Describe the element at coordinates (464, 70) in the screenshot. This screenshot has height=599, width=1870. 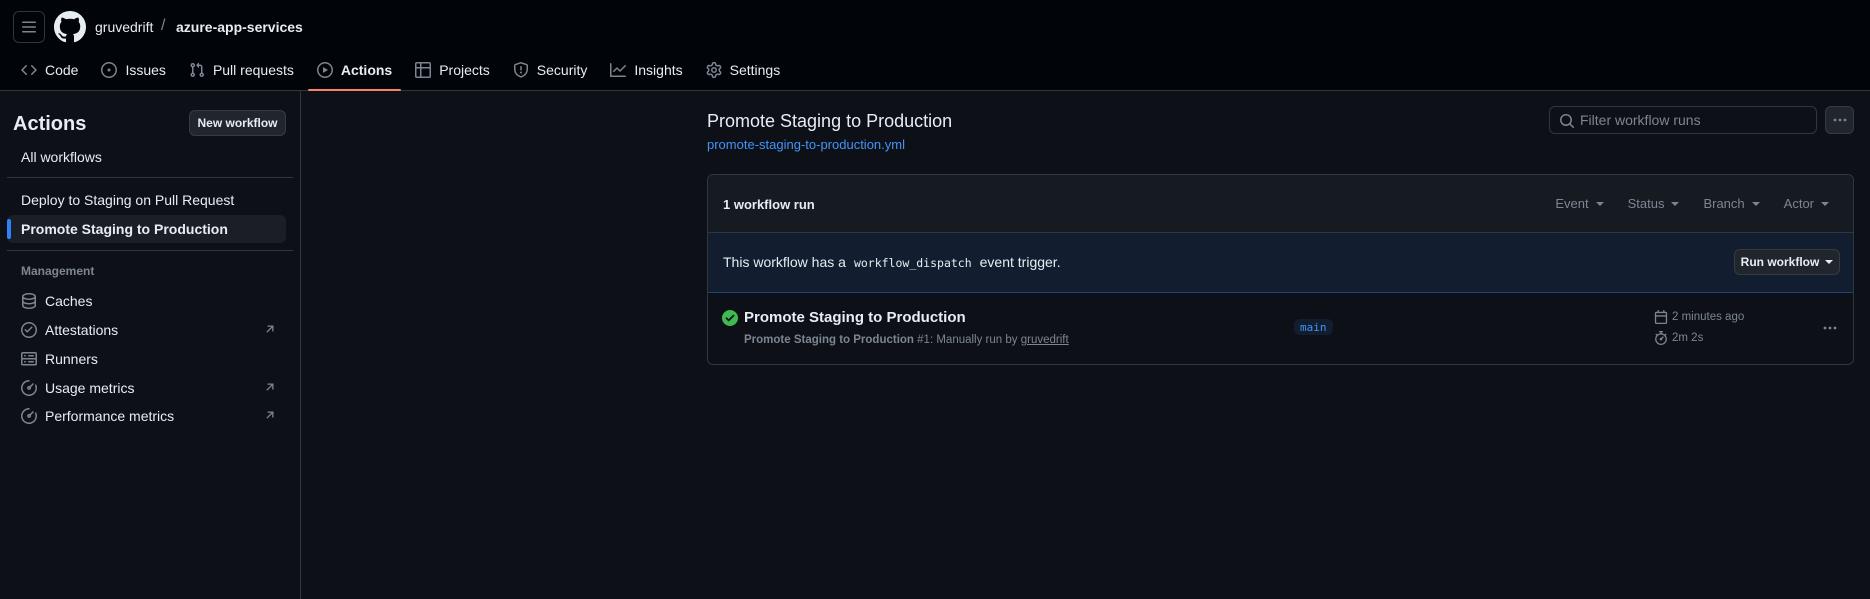
I see `tab-label: Projects` at that location.